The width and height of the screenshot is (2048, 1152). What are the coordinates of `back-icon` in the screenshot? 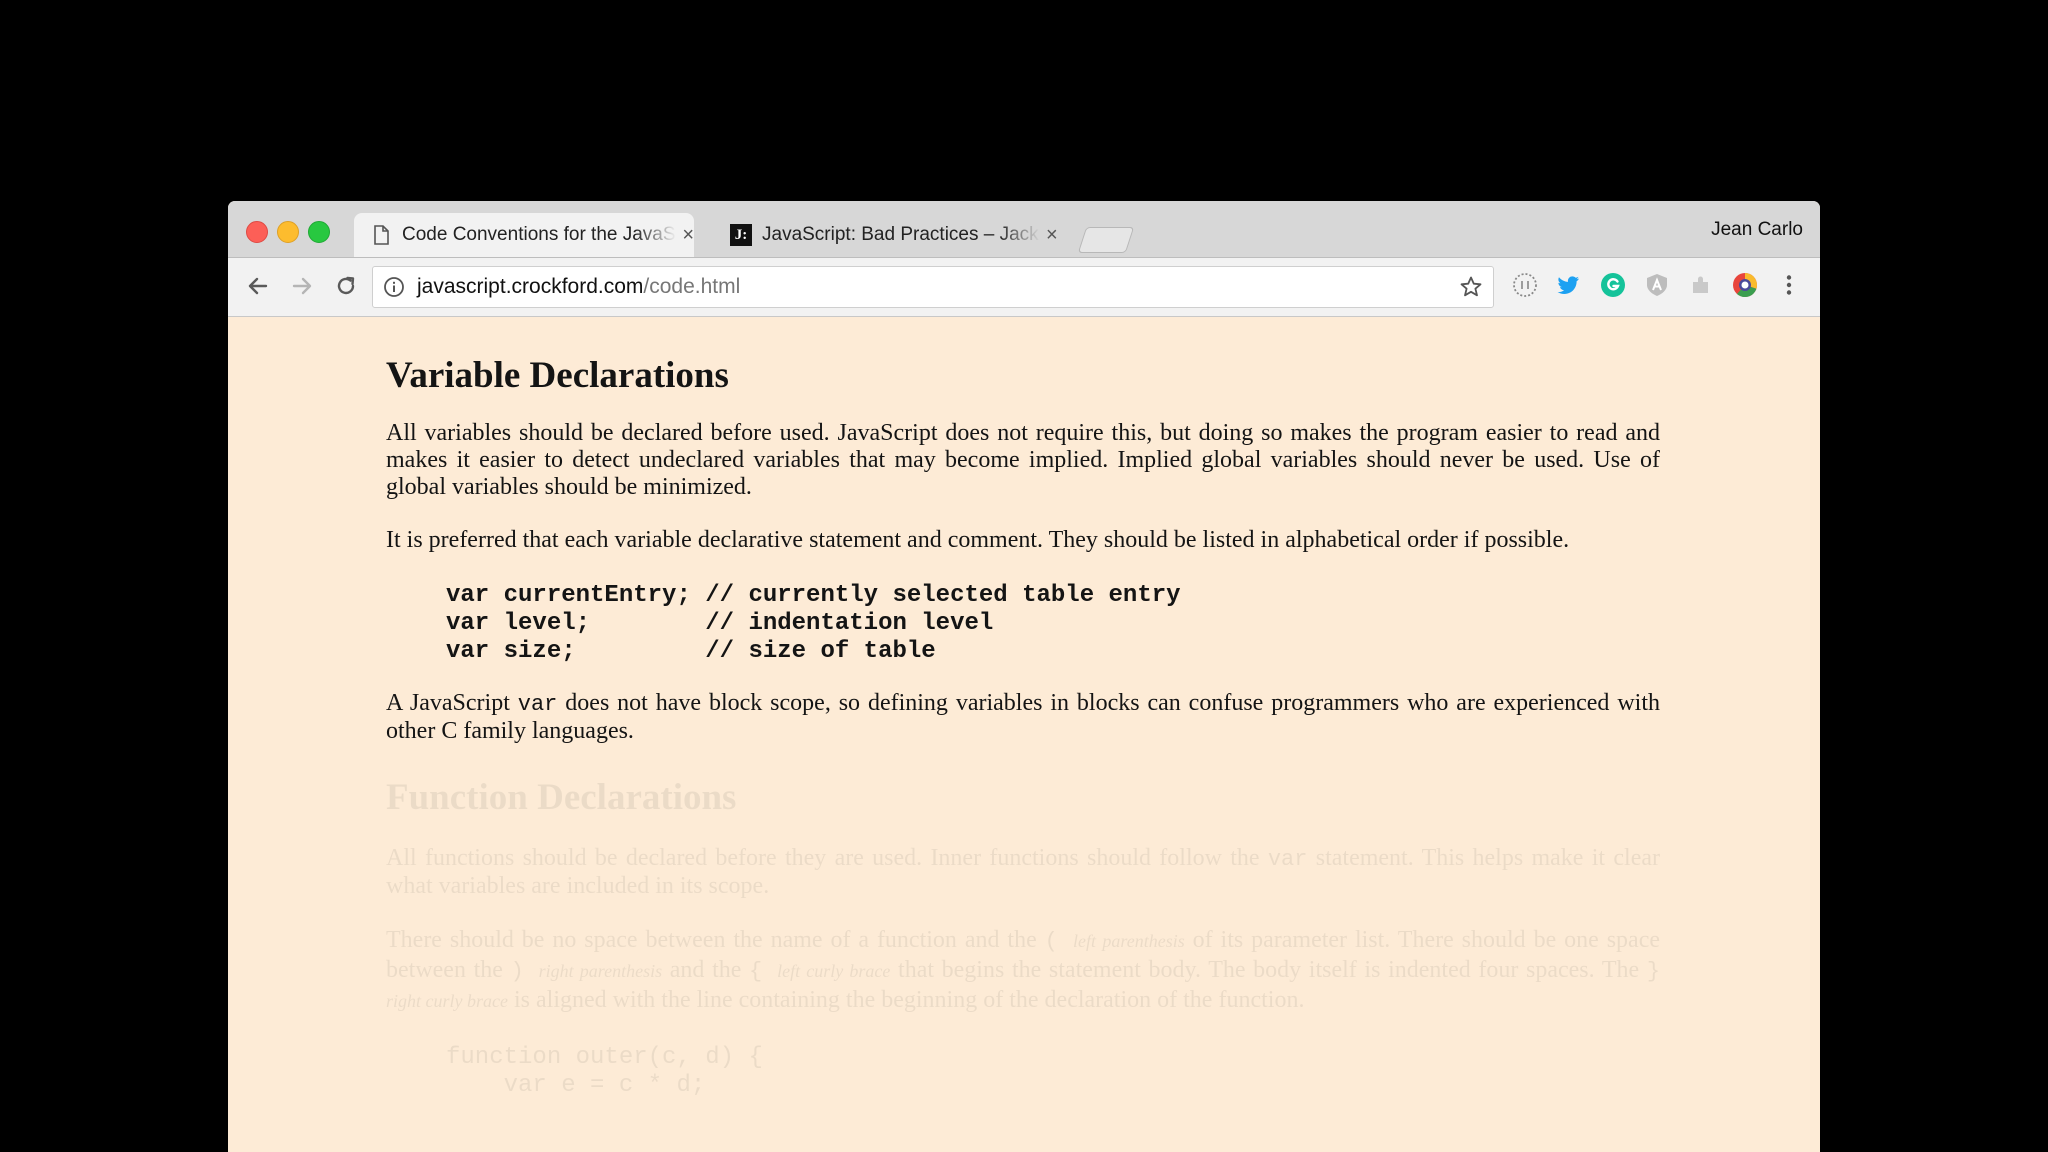 It's located at (258, 286).